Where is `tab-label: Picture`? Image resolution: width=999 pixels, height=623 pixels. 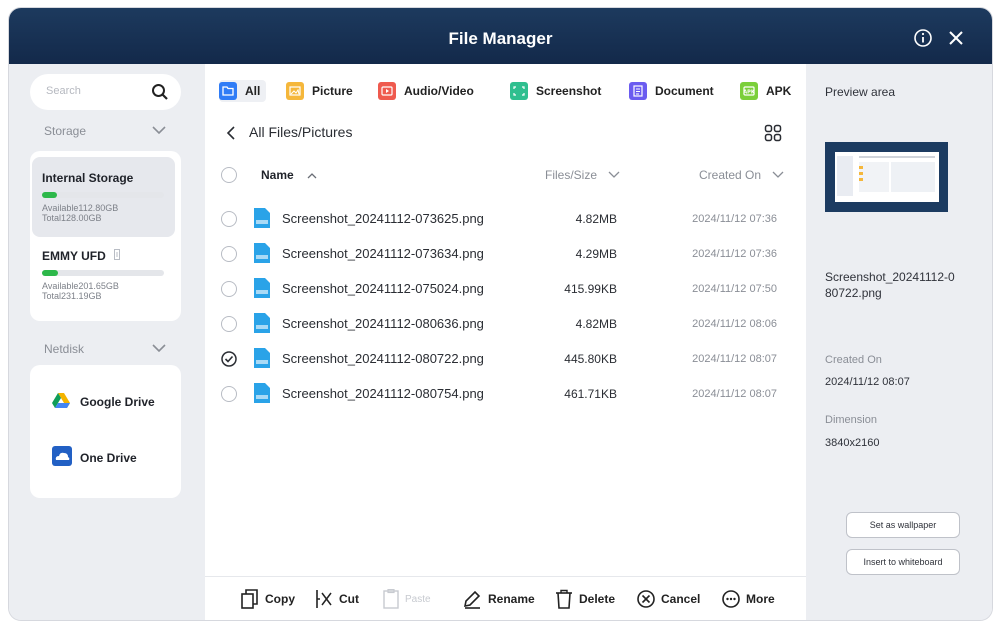 tab-label: Picture is located at coordinates (332, 91).